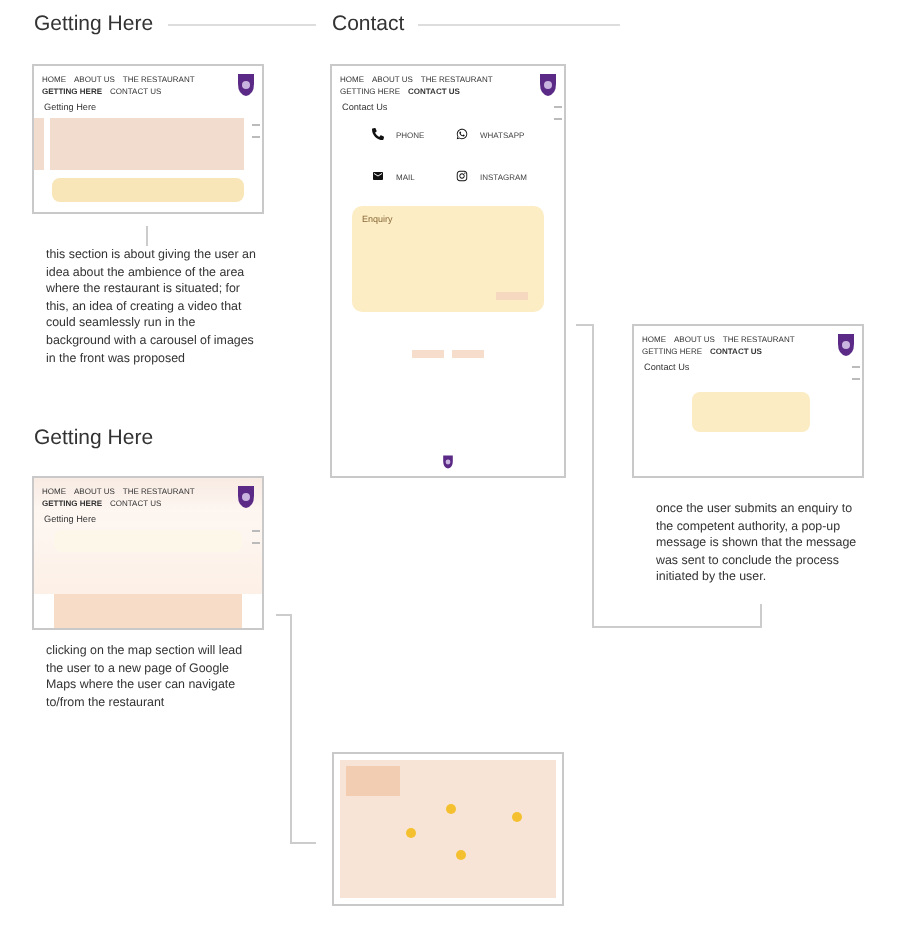 This screenshot has height=934, width=900. I want to click on video-background, so click(39, 144).